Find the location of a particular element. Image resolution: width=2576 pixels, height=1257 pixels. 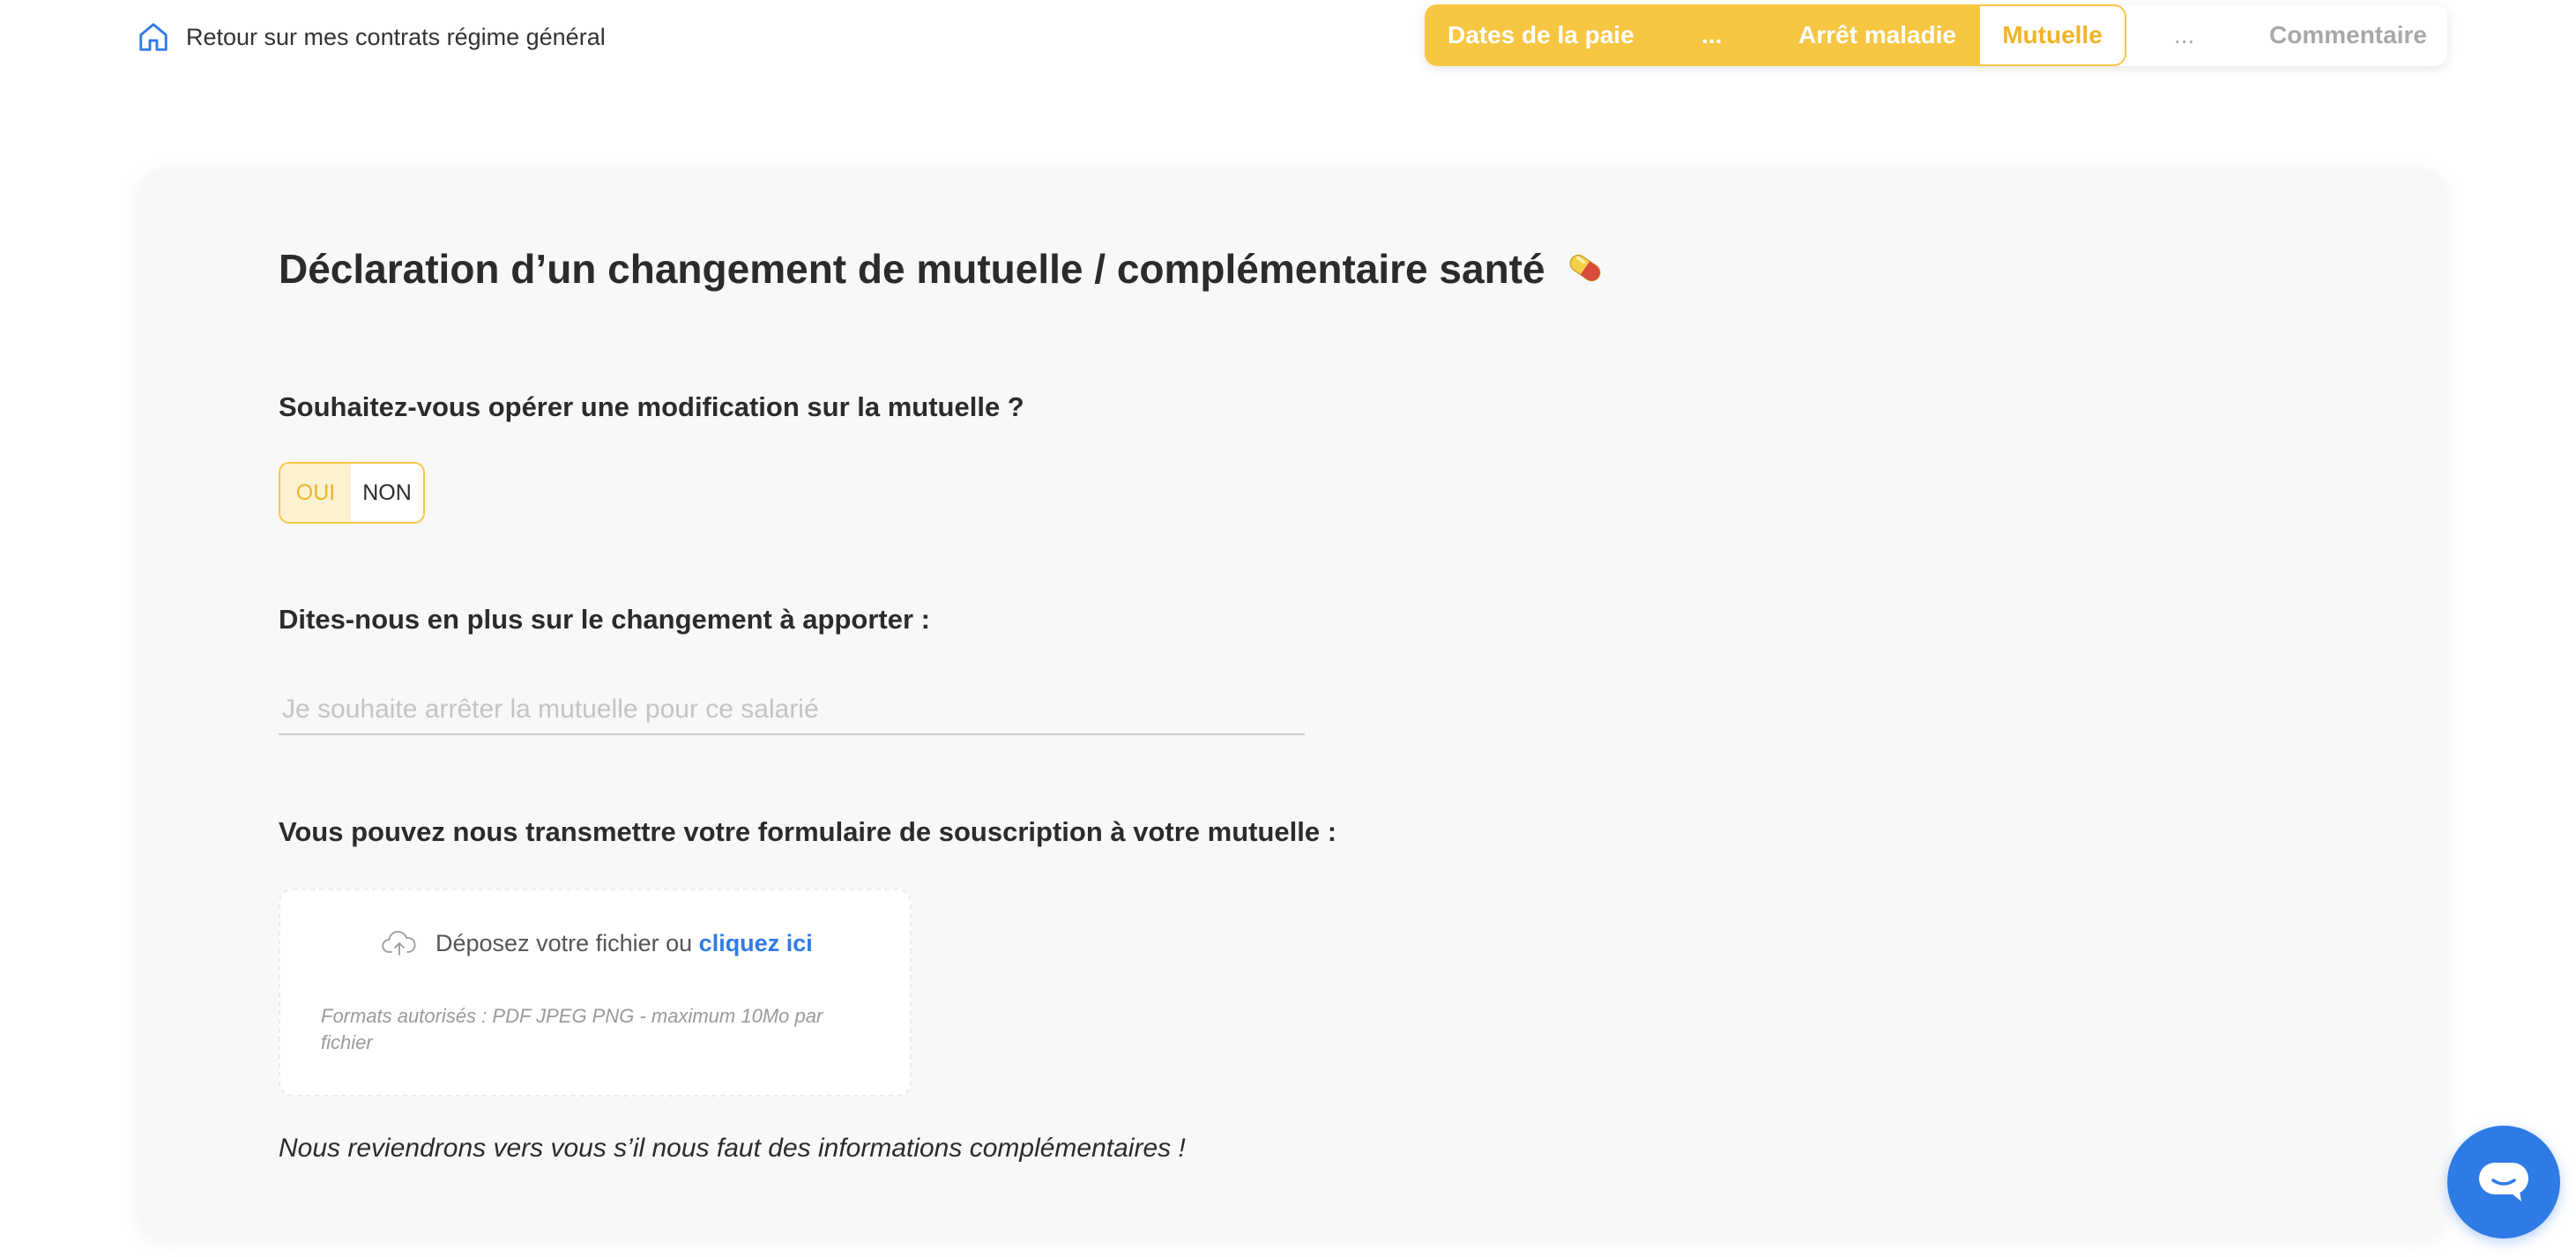

yes-no-toggle: OUI NON is located at coordinates (352, 493).